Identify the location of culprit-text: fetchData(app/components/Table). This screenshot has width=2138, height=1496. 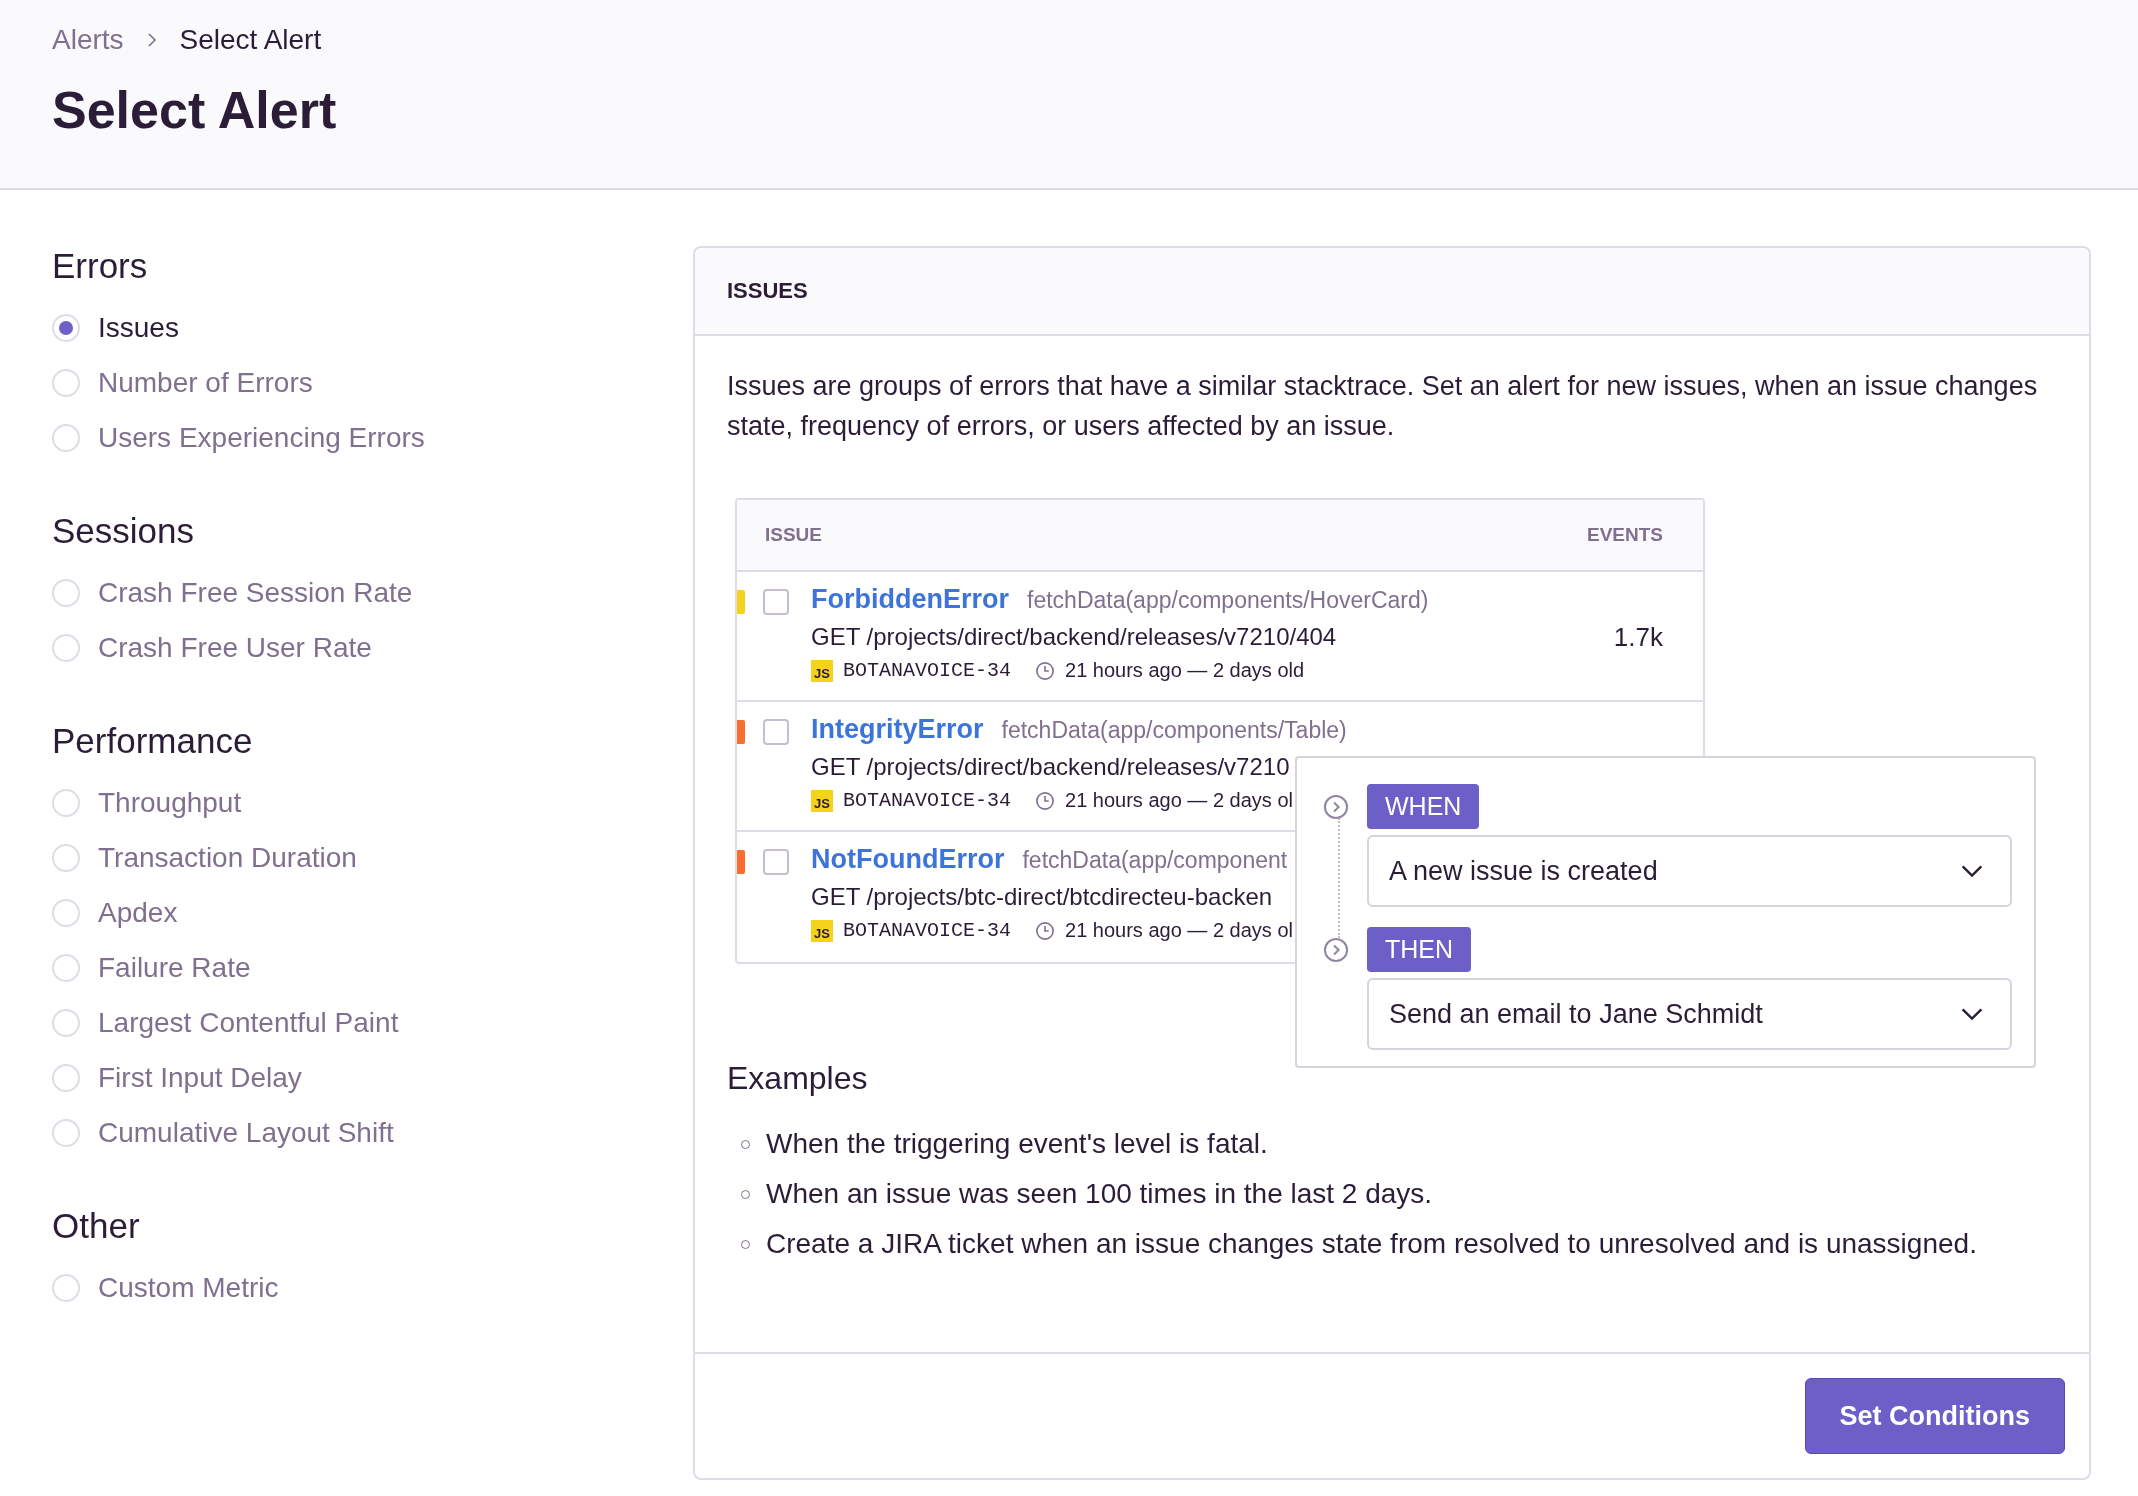
(1174, 730).